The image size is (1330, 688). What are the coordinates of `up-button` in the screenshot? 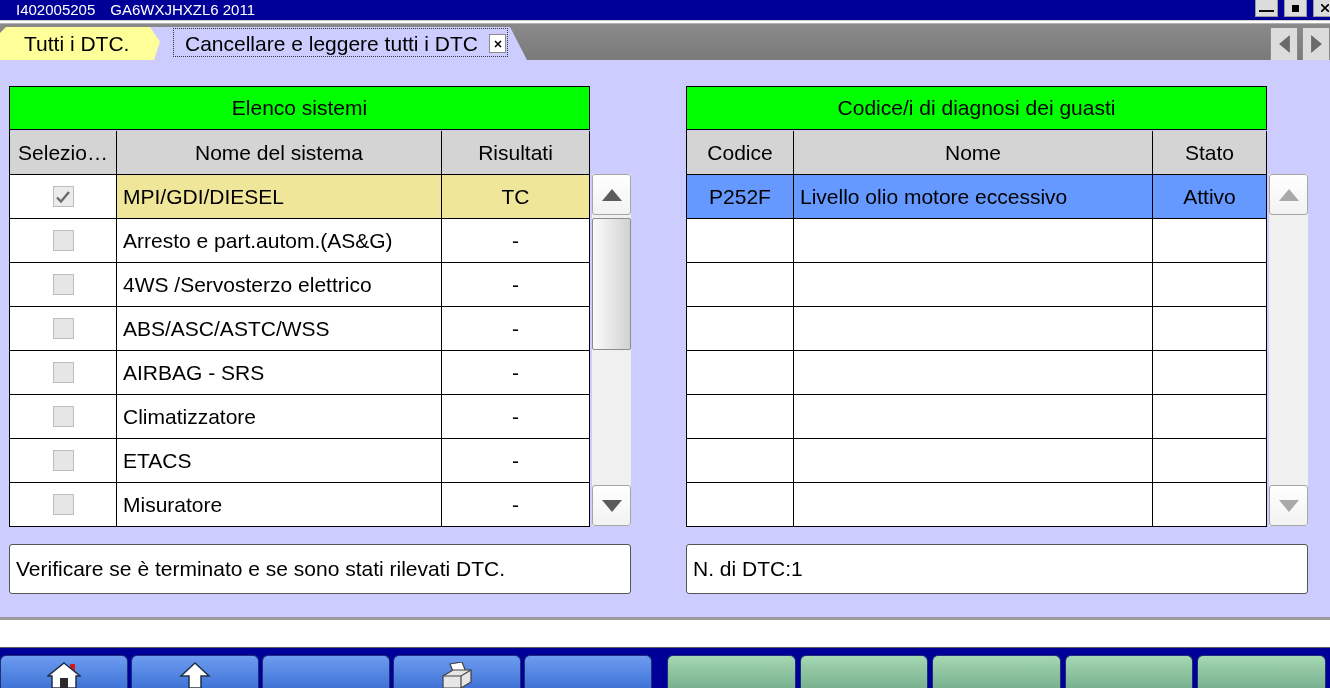 It's located at (195, 671).